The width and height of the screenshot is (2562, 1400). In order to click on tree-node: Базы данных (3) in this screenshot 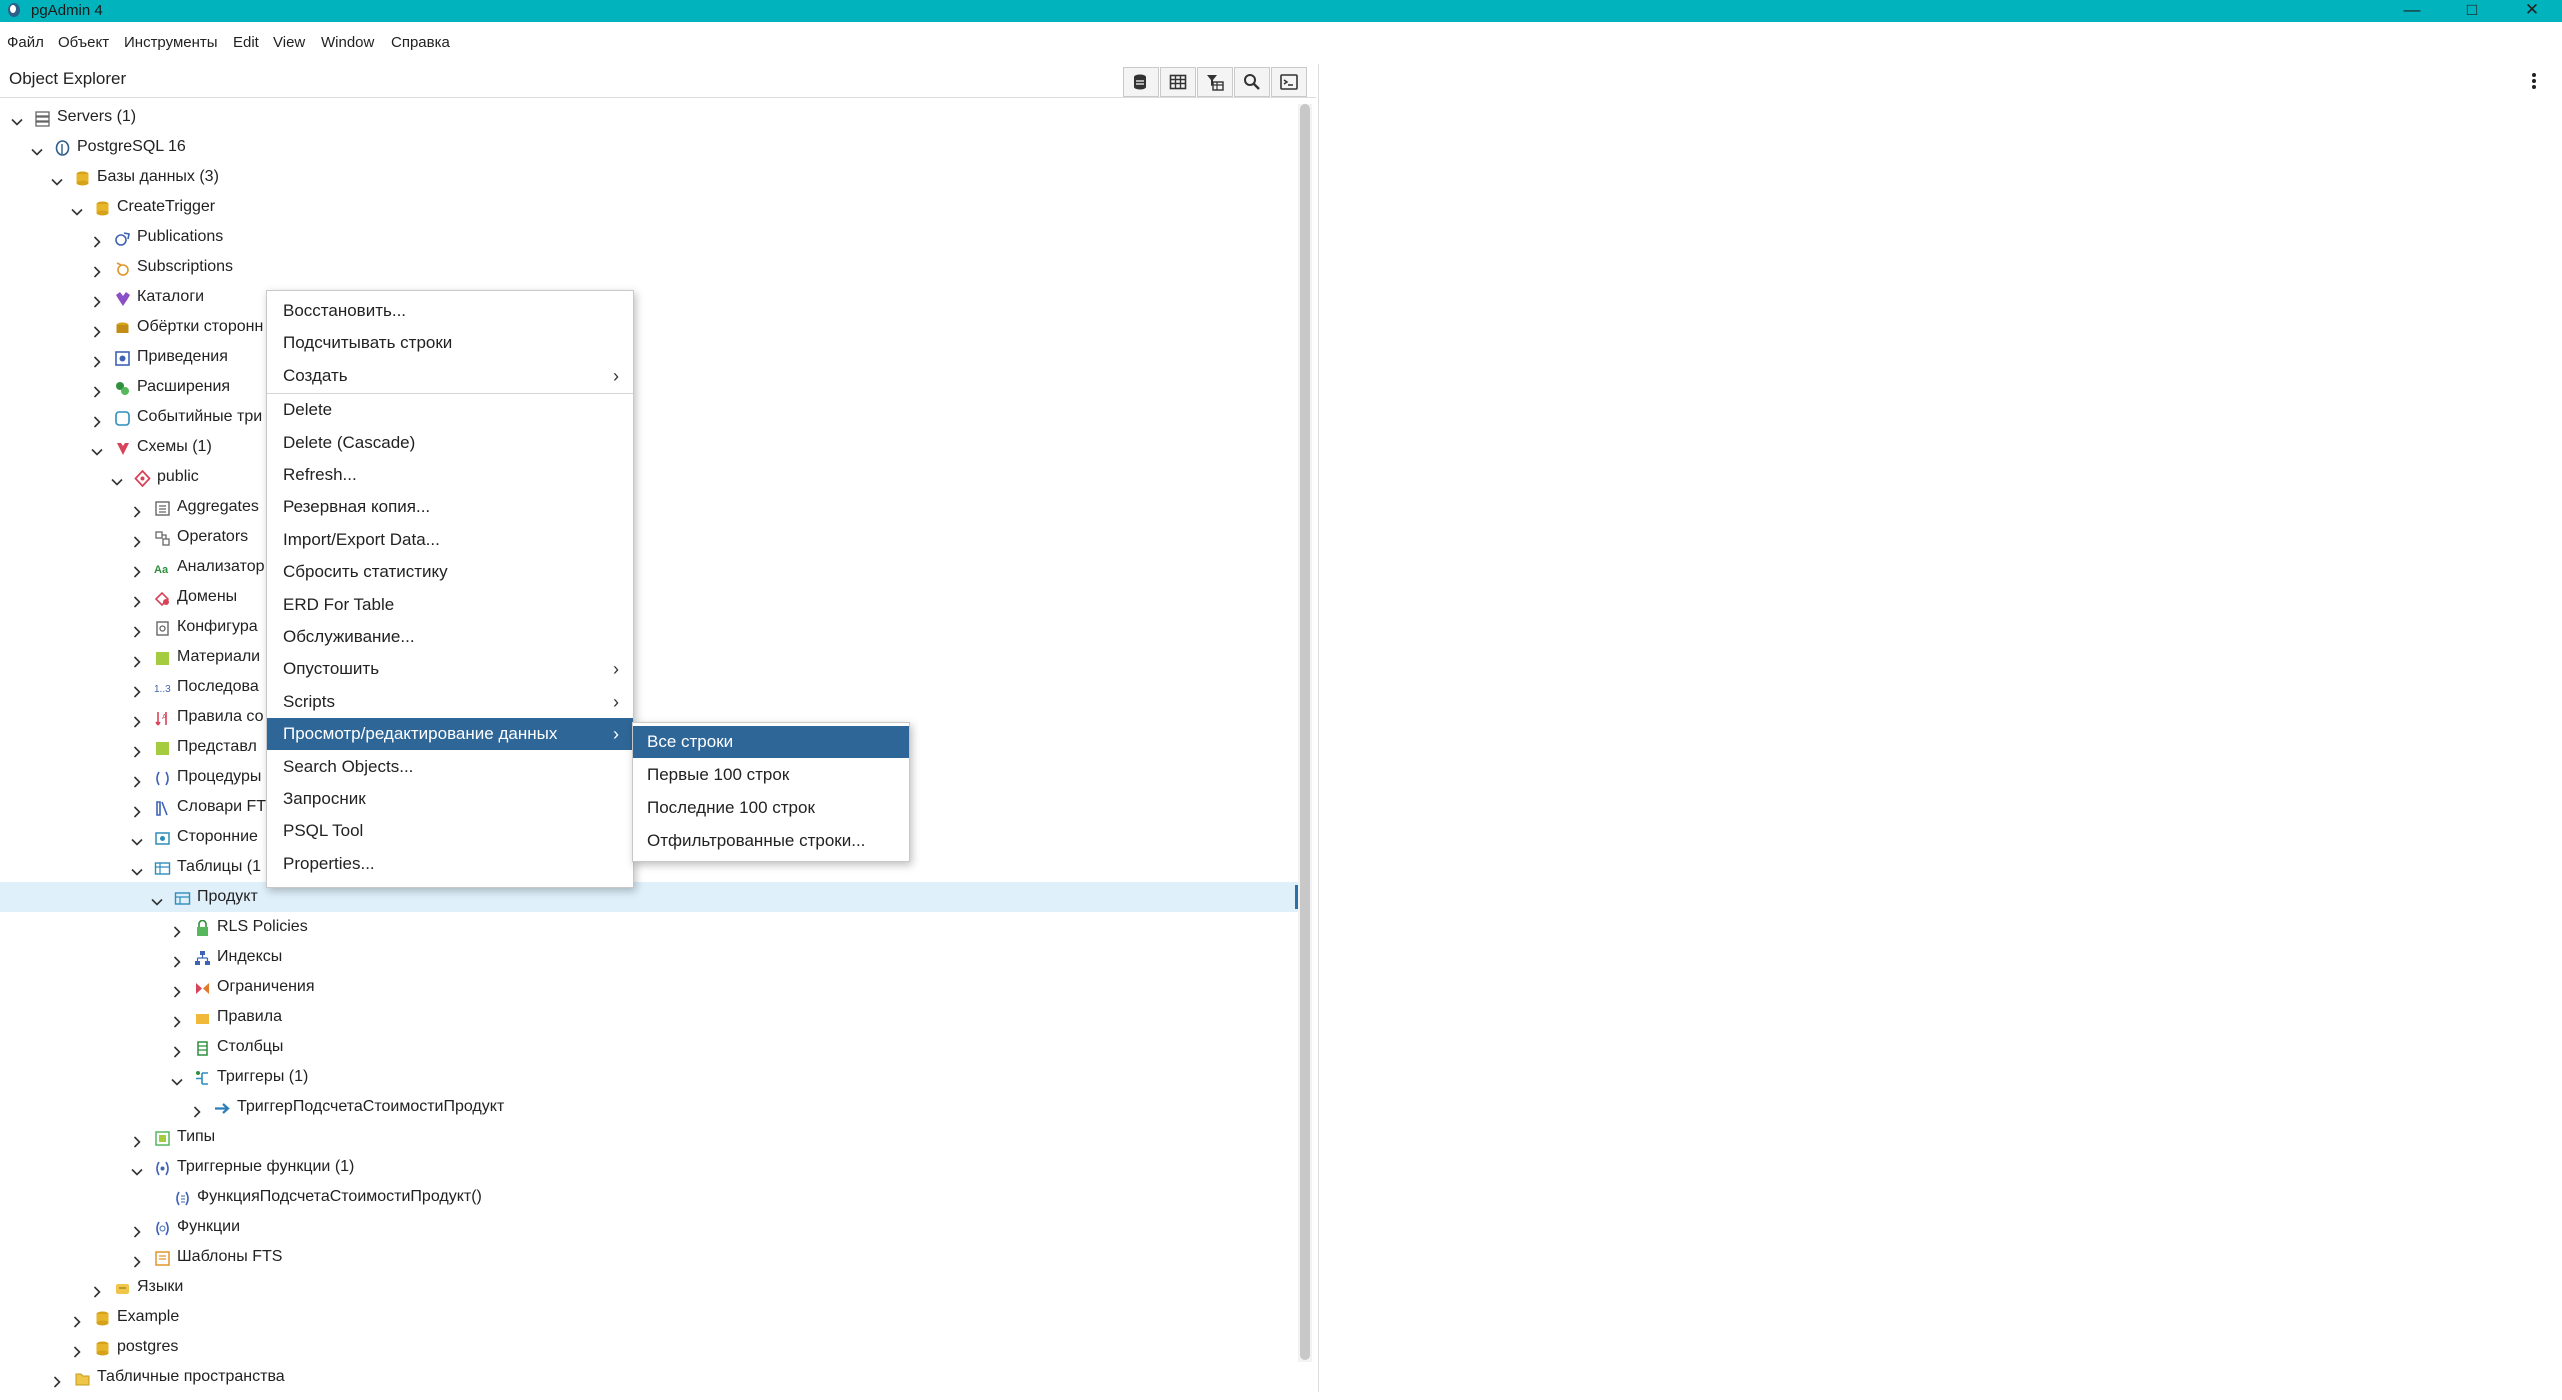, I will do `click(649, 177)`.